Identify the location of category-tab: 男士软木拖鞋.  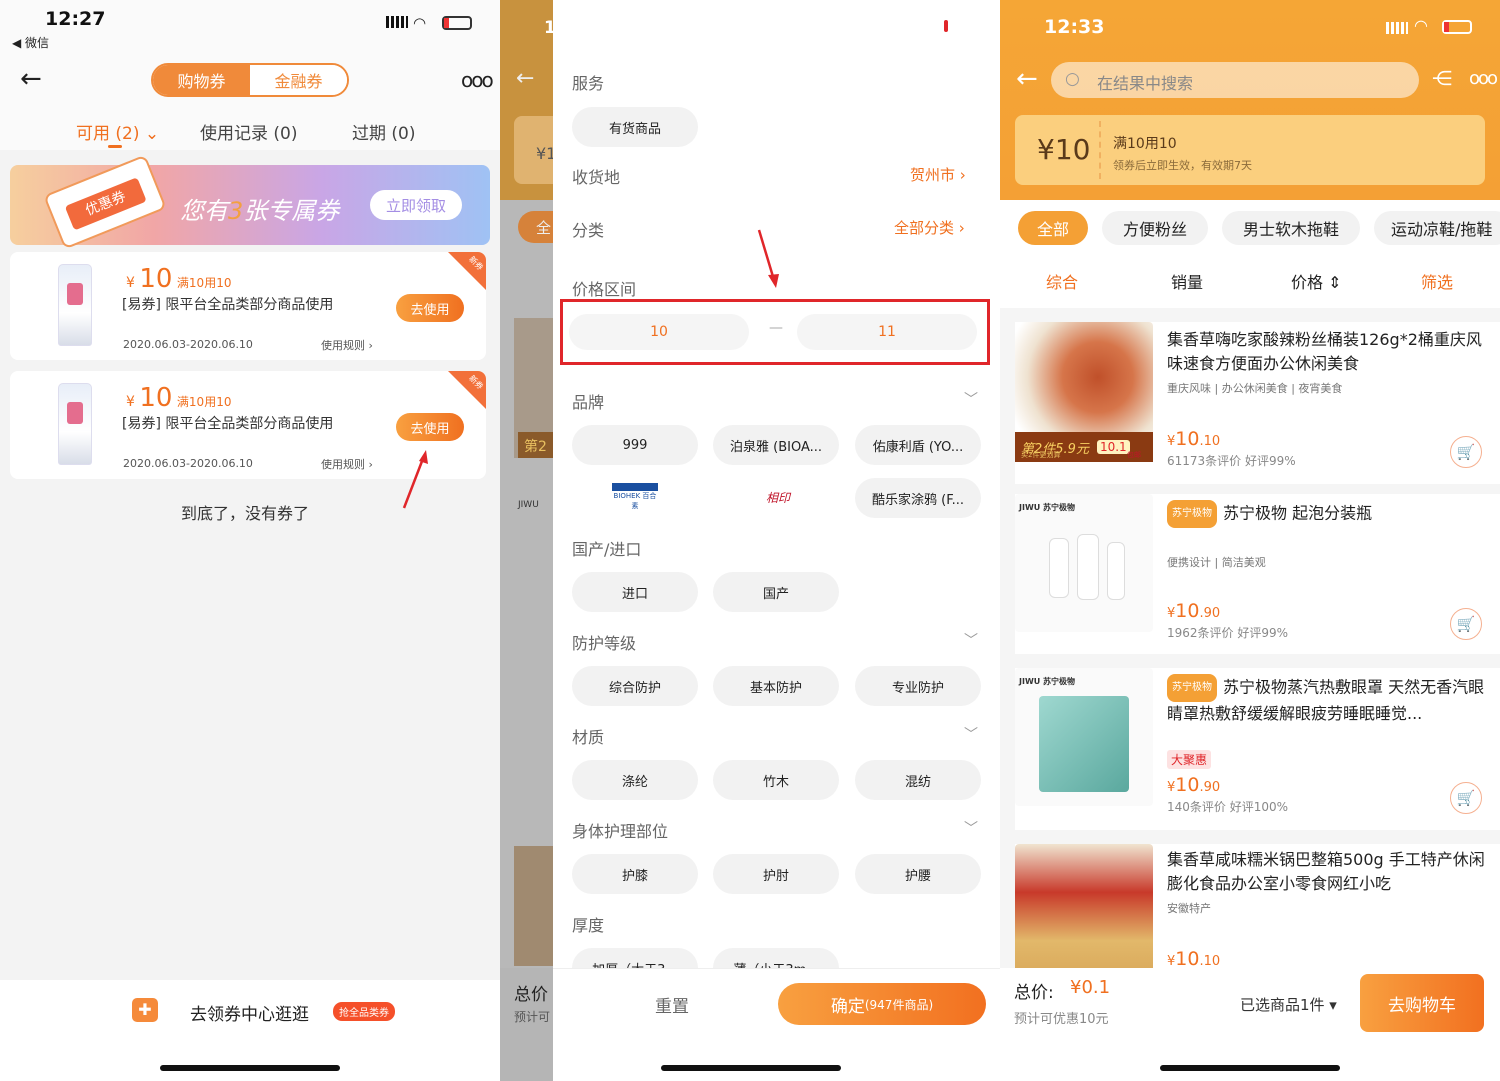
(1291, 228).